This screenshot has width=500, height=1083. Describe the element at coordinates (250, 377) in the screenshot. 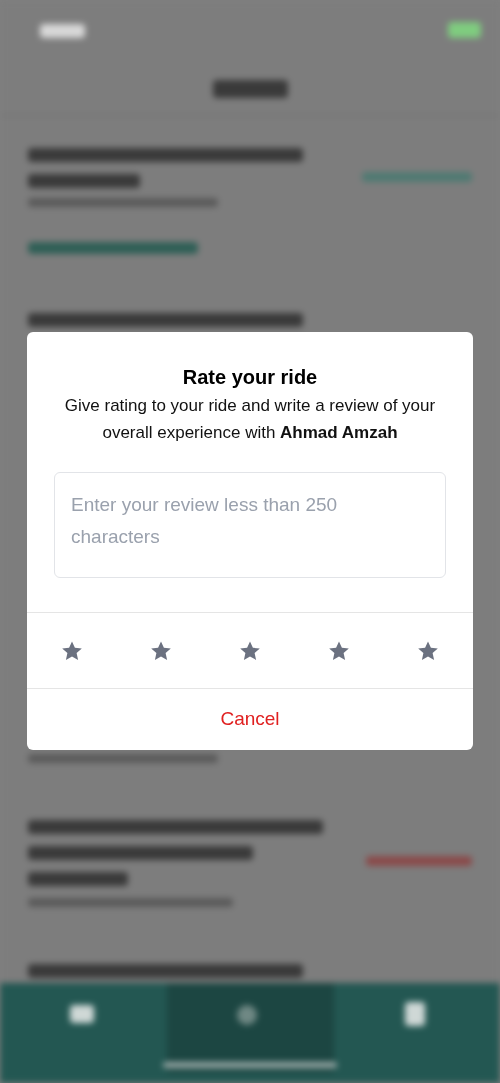

I see `dialog-title: Rate your ride` at that location.